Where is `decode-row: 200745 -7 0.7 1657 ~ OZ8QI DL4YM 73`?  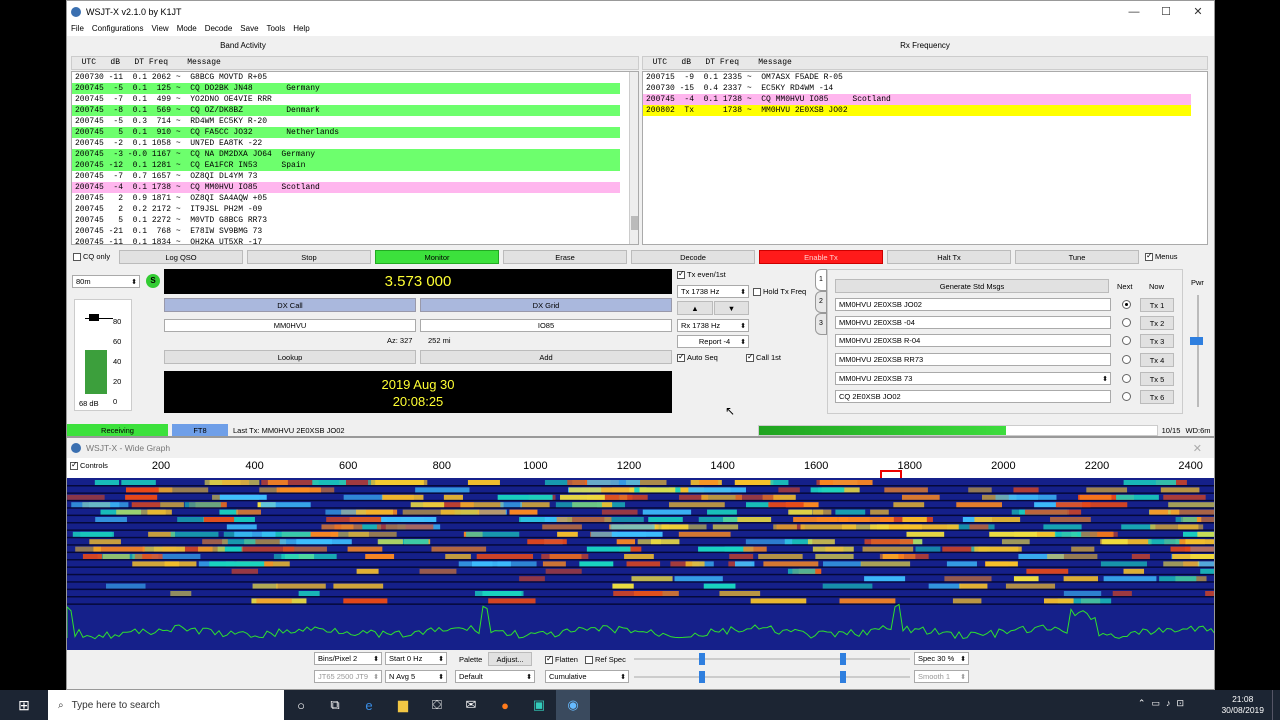 decode-row: 200745 -7 0.7 1657 ~ OZ8QI DL4YM 73 is located at coordinates (346, 176).